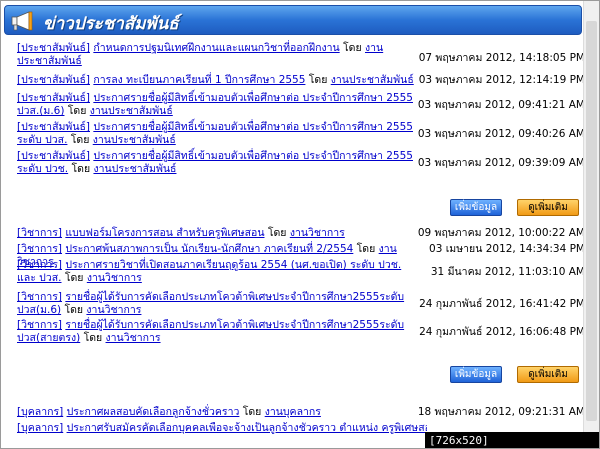 This screenshot has width=600, height=449. What do you see at coordinates (501, 233) in the screenshot?
I see `news-date: 09 พฤษภาคม 2012, 10:00:22 AM` at bounding box center [501, 233].